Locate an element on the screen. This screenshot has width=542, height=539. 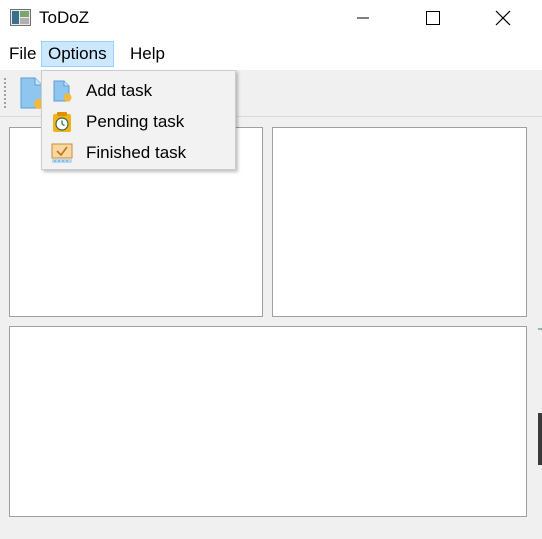
menu-item-label: Pending task is located at coordinates (135, 121).